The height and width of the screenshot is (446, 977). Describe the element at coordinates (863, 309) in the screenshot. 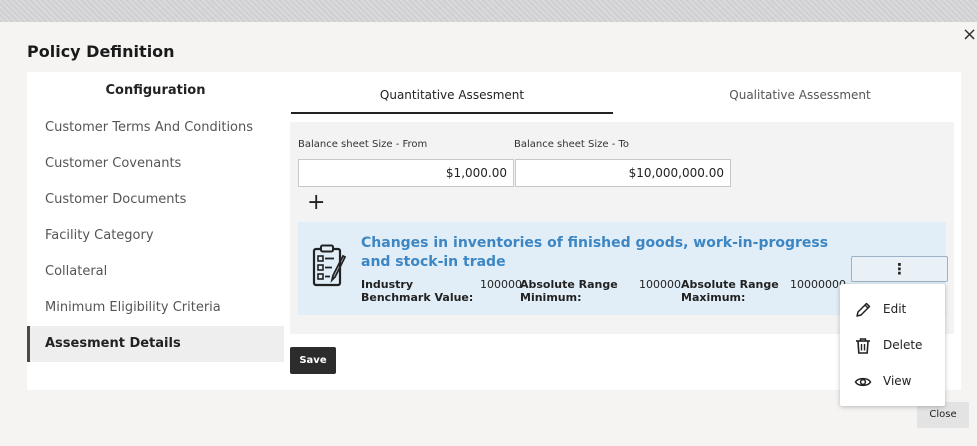

I see `pencil-icon` at that location.